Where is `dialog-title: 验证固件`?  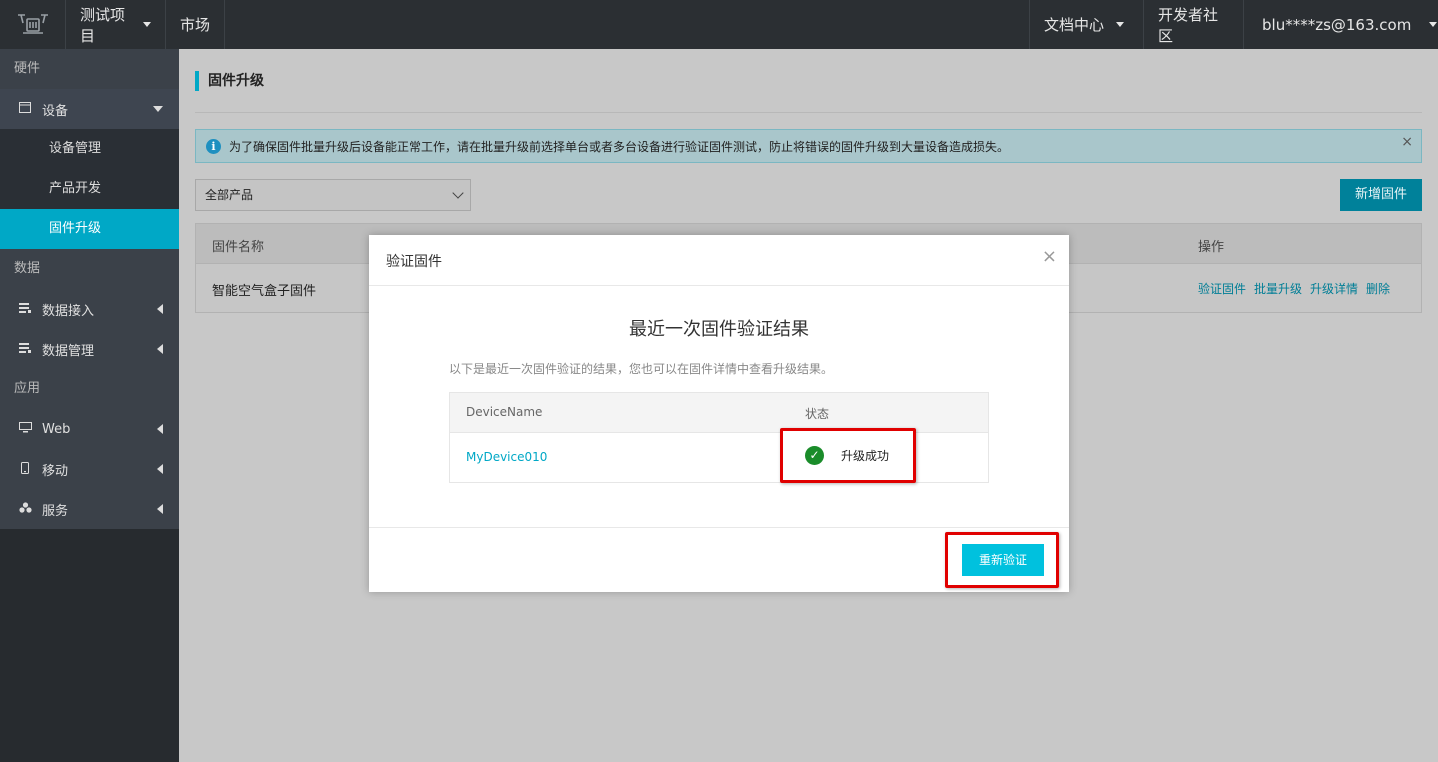 dialog-title: 验证固件 is located at coordinates (414, 262).